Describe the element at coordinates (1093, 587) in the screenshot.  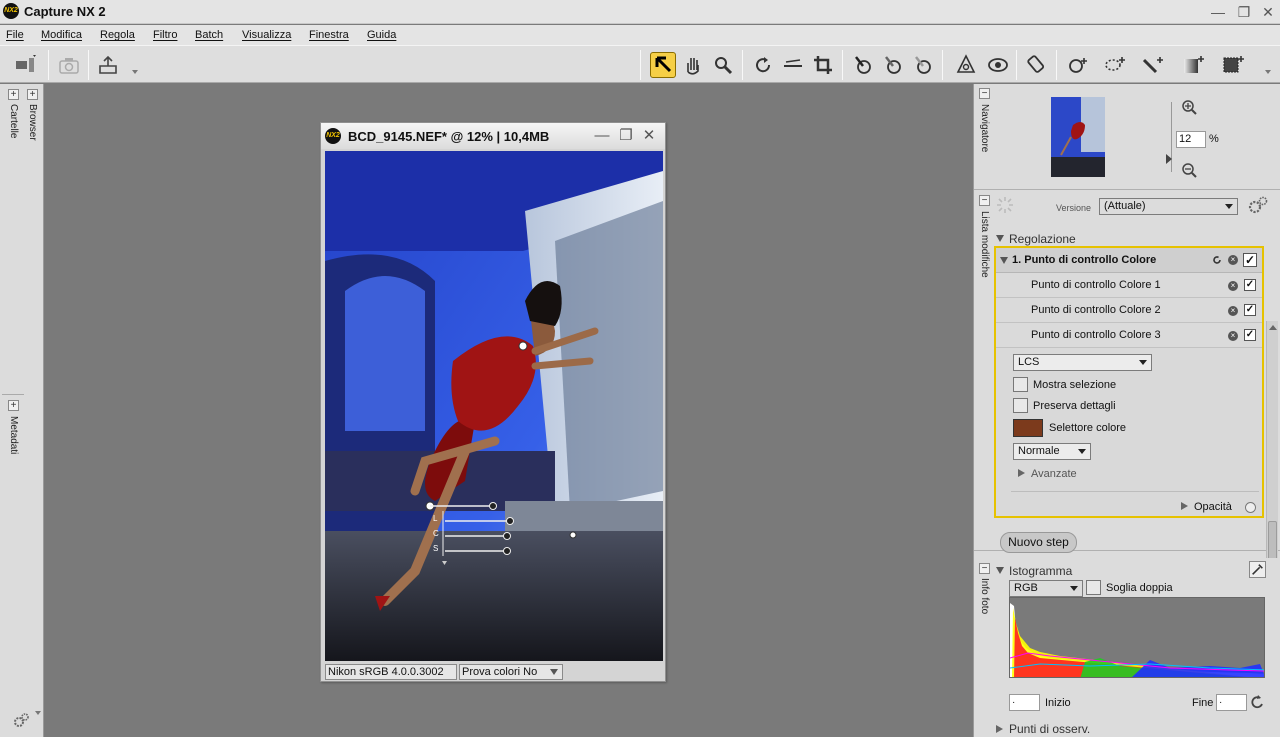
I see `double-threshold-checkbox` at that location.